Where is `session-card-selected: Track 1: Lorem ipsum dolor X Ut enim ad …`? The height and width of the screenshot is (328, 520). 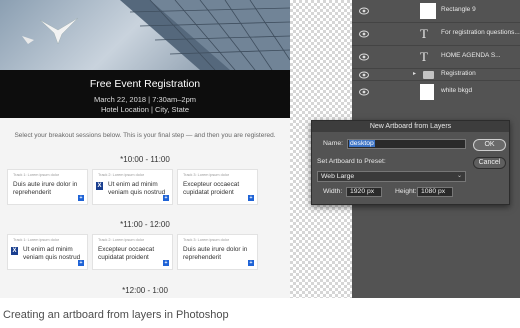
session-card-selected: Track 1: Lorem ipsum dolor X Ut enim ad … is located at coordinates (47, 252).